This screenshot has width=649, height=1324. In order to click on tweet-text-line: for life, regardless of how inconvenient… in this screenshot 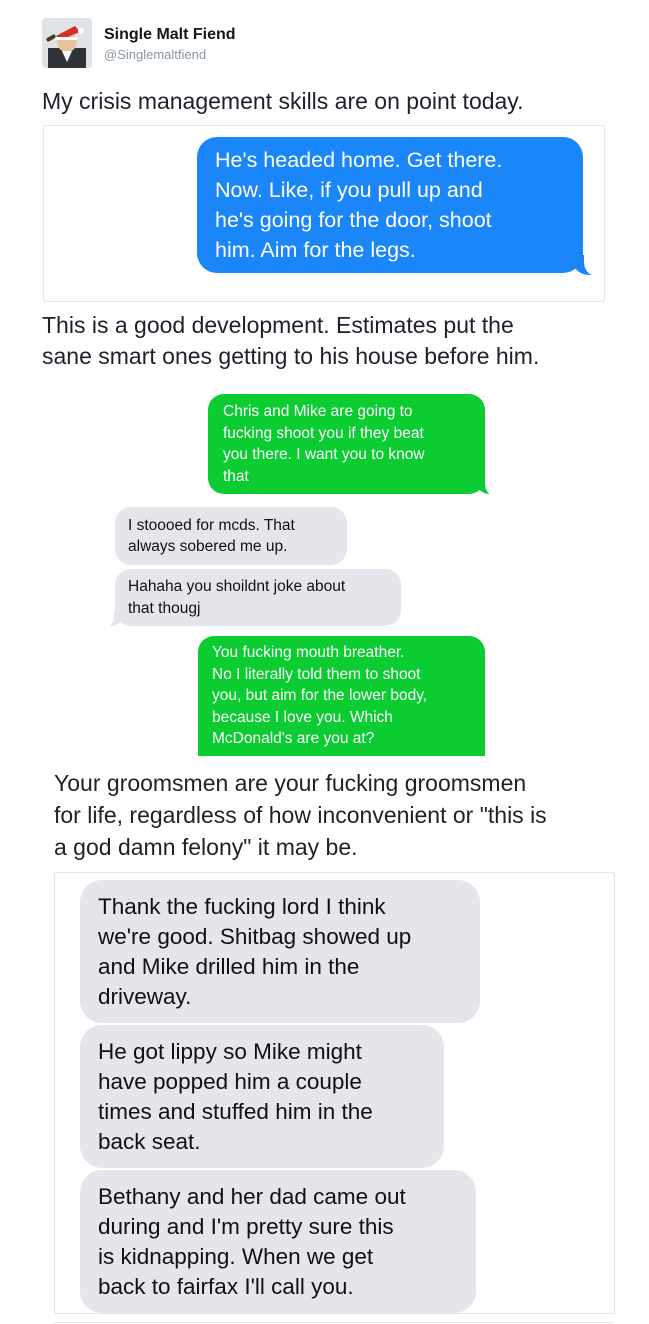, I will do `click(300, 815)`.